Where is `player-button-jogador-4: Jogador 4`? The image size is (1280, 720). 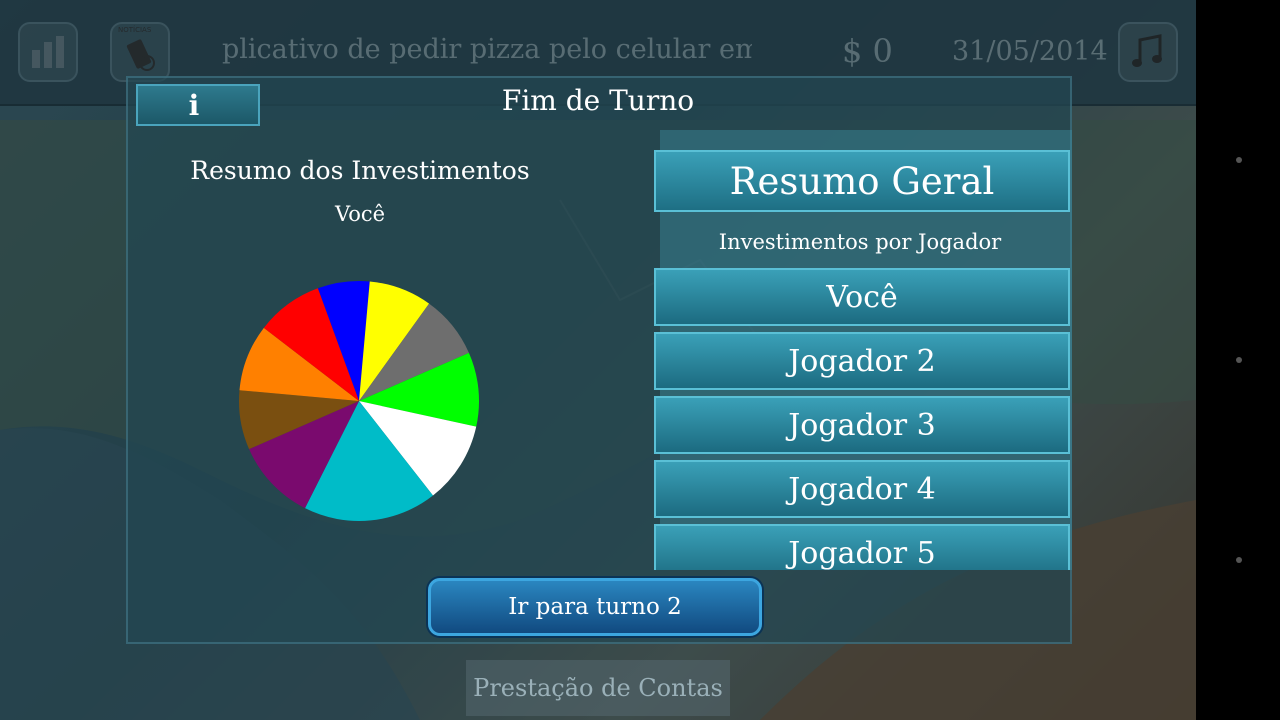
player-button-jogador-4: Jogador 4 is located at coordinates (862, 489).